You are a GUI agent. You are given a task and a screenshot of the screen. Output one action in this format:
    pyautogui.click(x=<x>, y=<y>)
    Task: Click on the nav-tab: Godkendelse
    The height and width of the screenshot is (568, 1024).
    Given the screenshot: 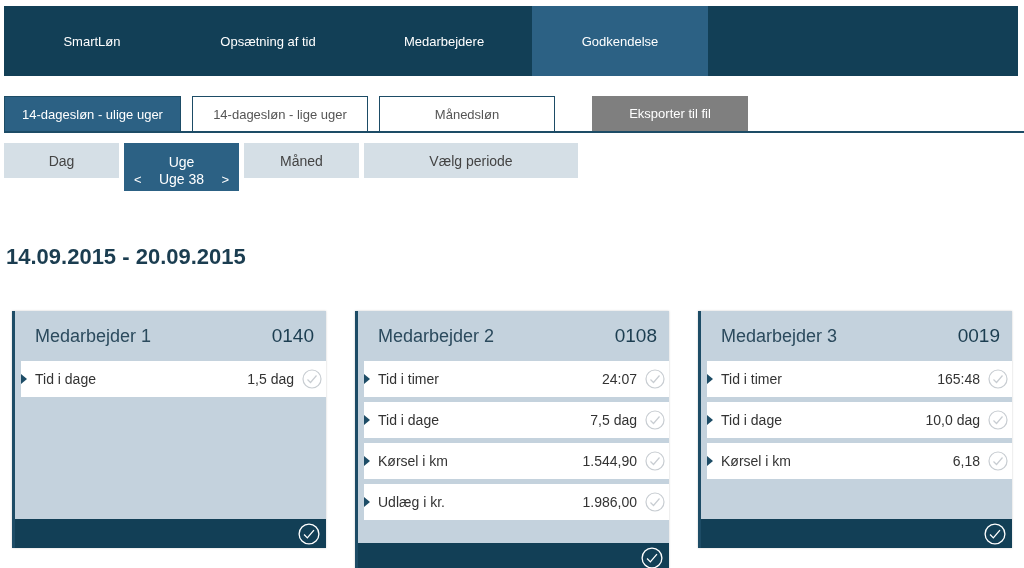 What is the action you would take?
    pyautogui.click(x=620, y=41)
    